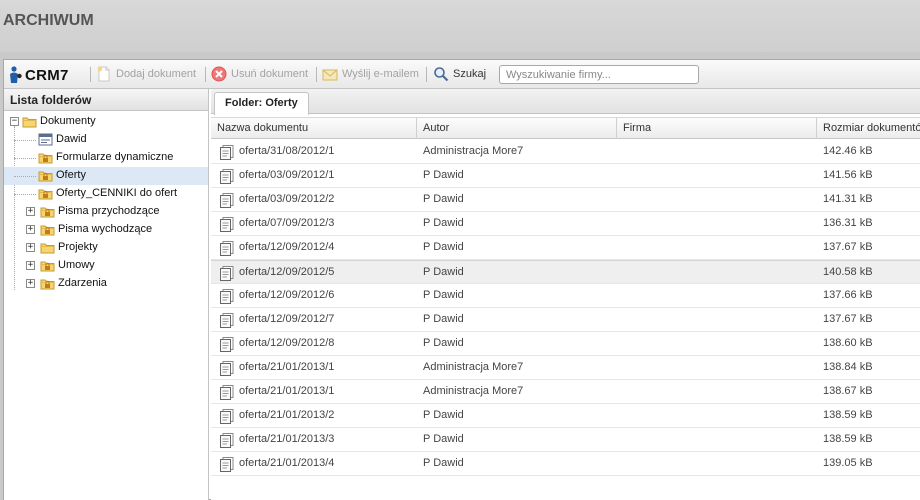 This screenshot has height=500, width=920. Describe the element at coordinates (78, 247) in the screenshot. I see `folder-label: Projekty` at that location.